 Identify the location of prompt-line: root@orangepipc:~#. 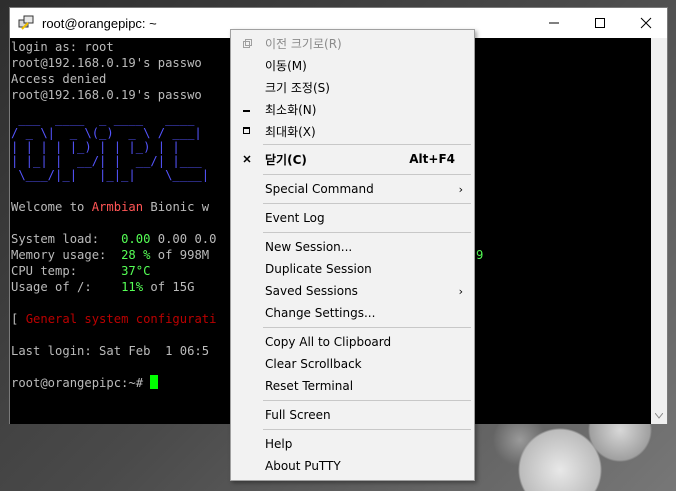
(85, 383).